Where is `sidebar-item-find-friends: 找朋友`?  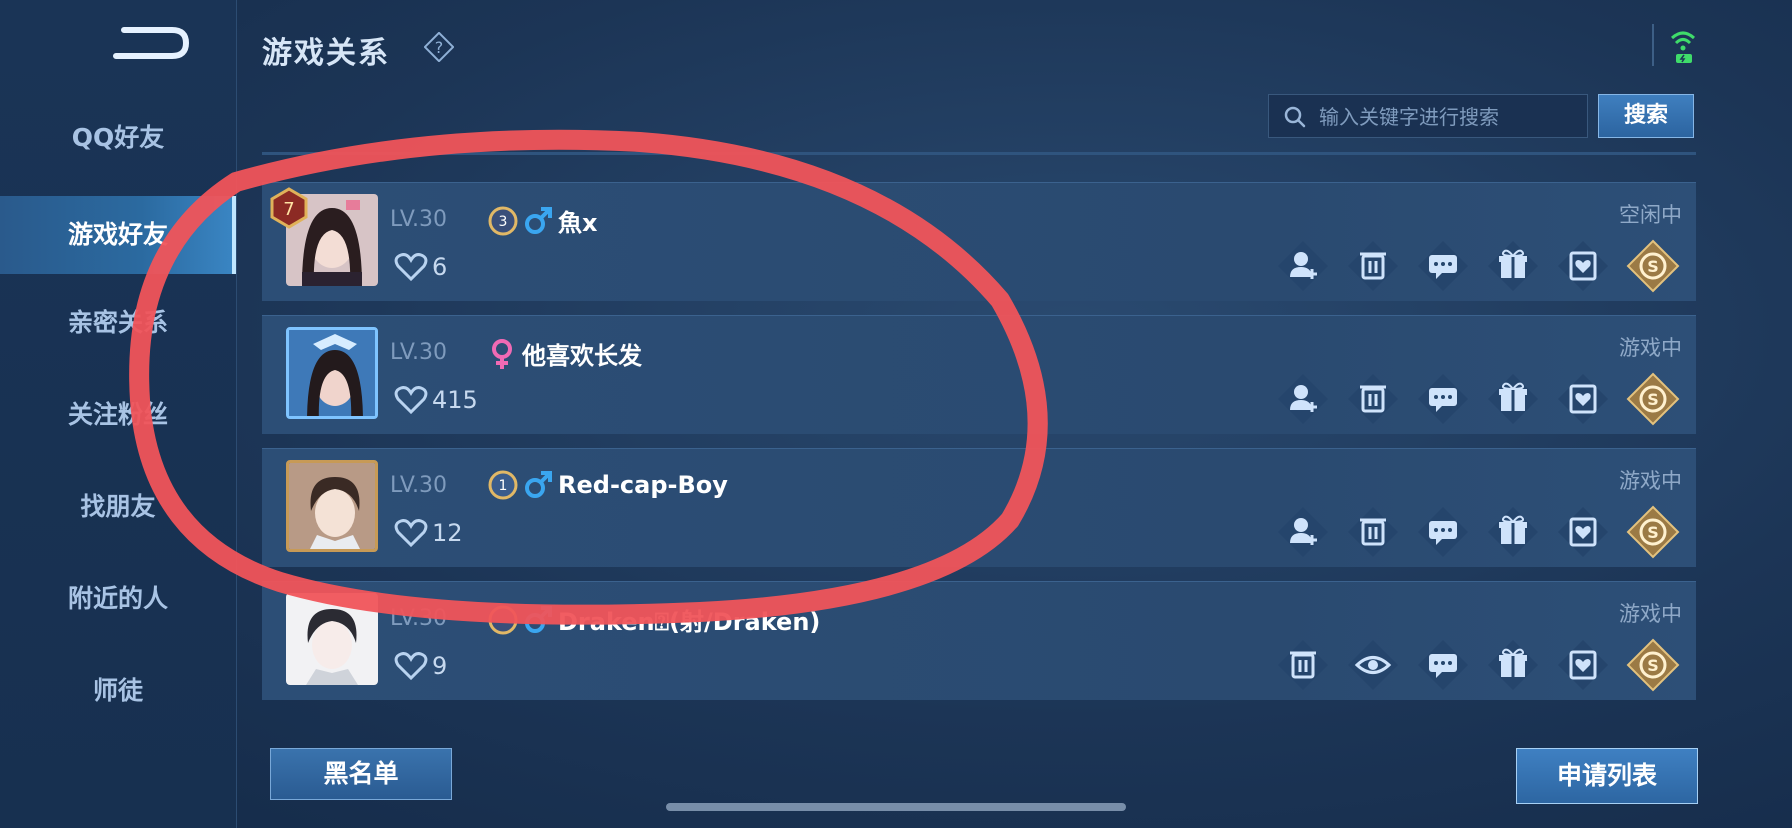 sidebar-item-find-friends: 找朋友 is located at coordinates (118, 507).